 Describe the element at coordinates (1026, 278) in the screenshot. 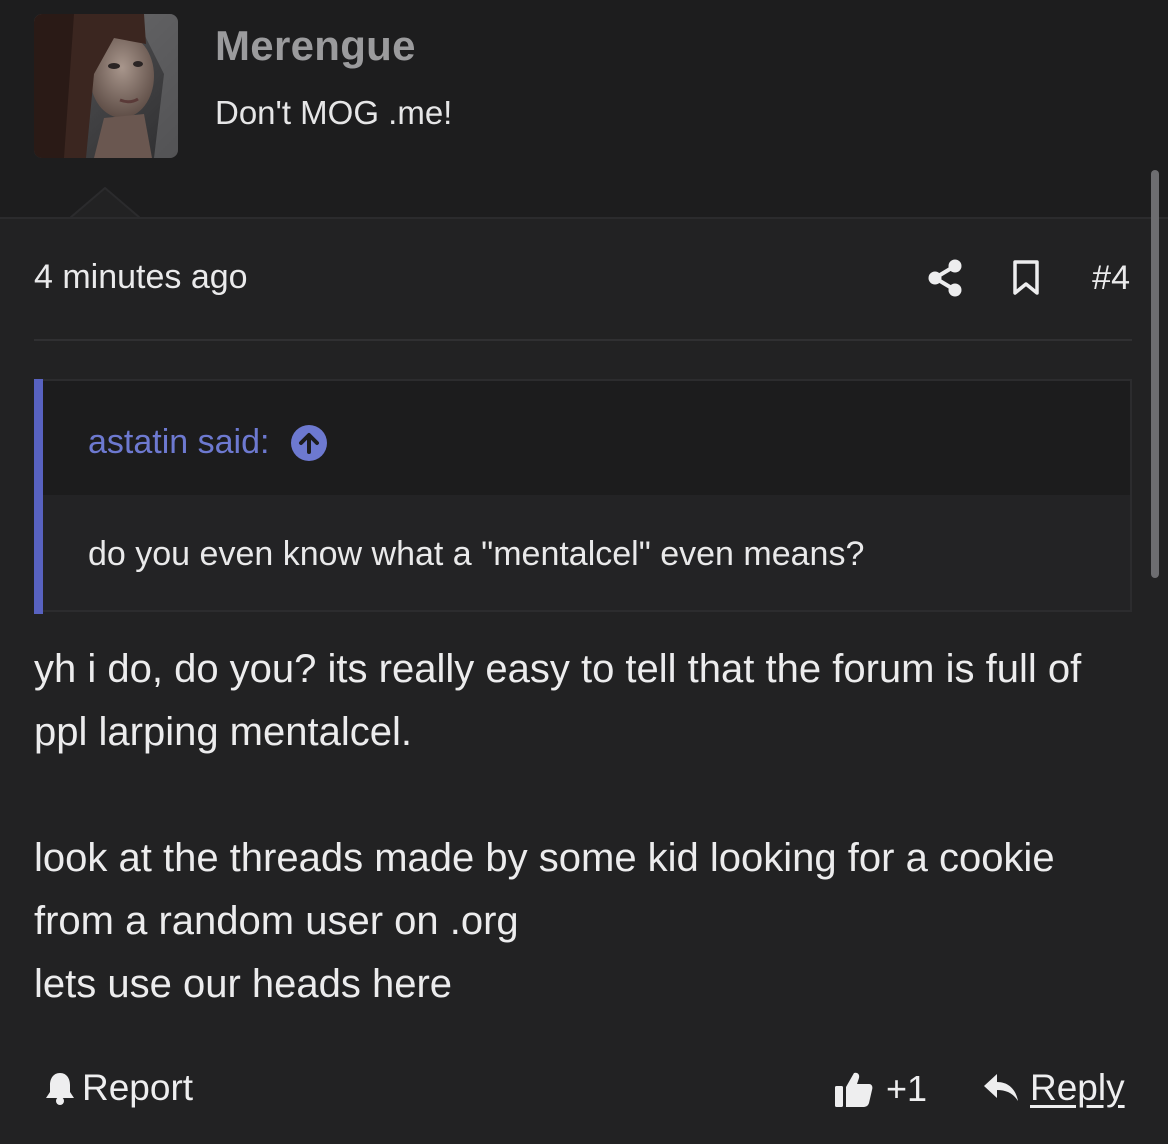

I see `bookmark-icon` at that location.